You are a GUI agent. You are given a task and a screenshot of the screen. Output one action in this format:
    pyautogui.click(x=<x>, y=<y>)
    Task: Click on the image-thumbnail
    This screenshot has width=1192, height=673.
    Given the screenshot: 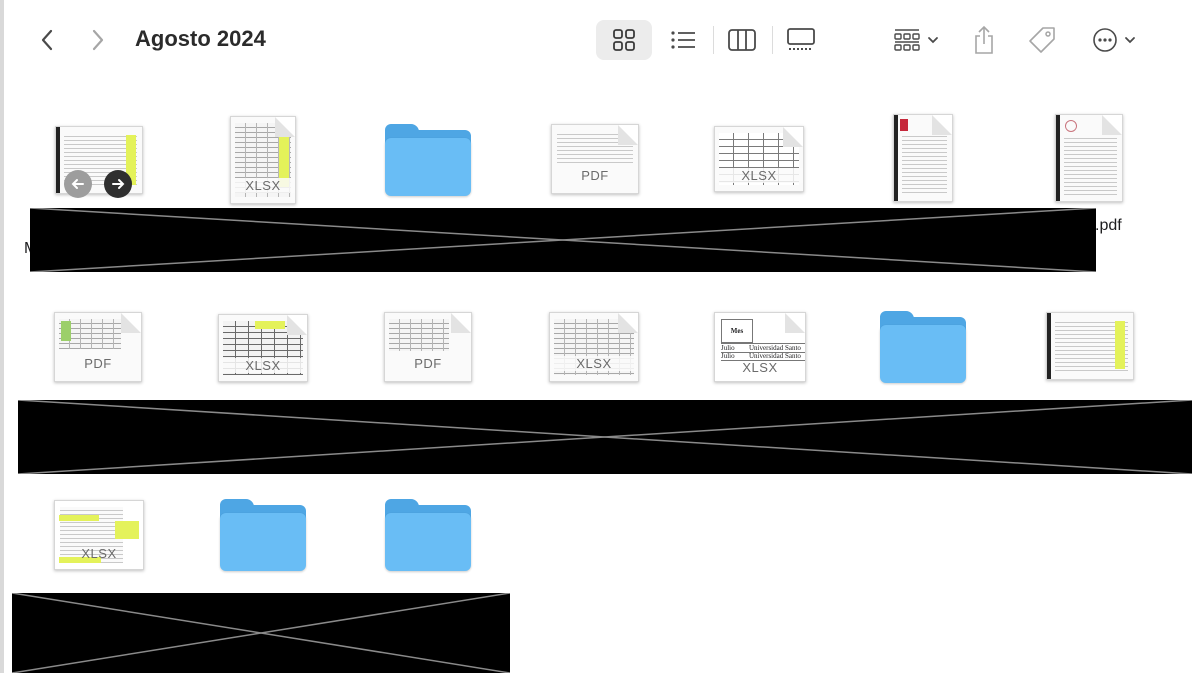 What is the action you would take?
    pyautogui.click(x=1090, y=346)
    